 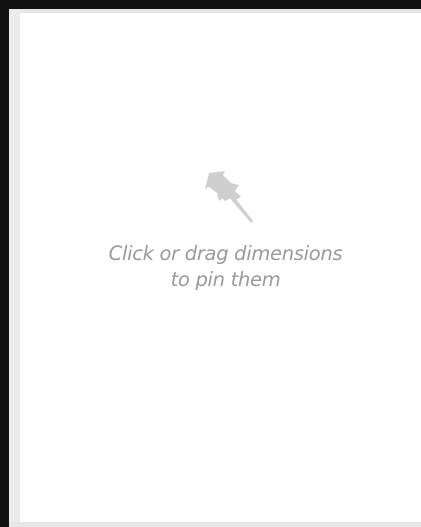 I want to click on window-border-left, so click(x=4, y=263).